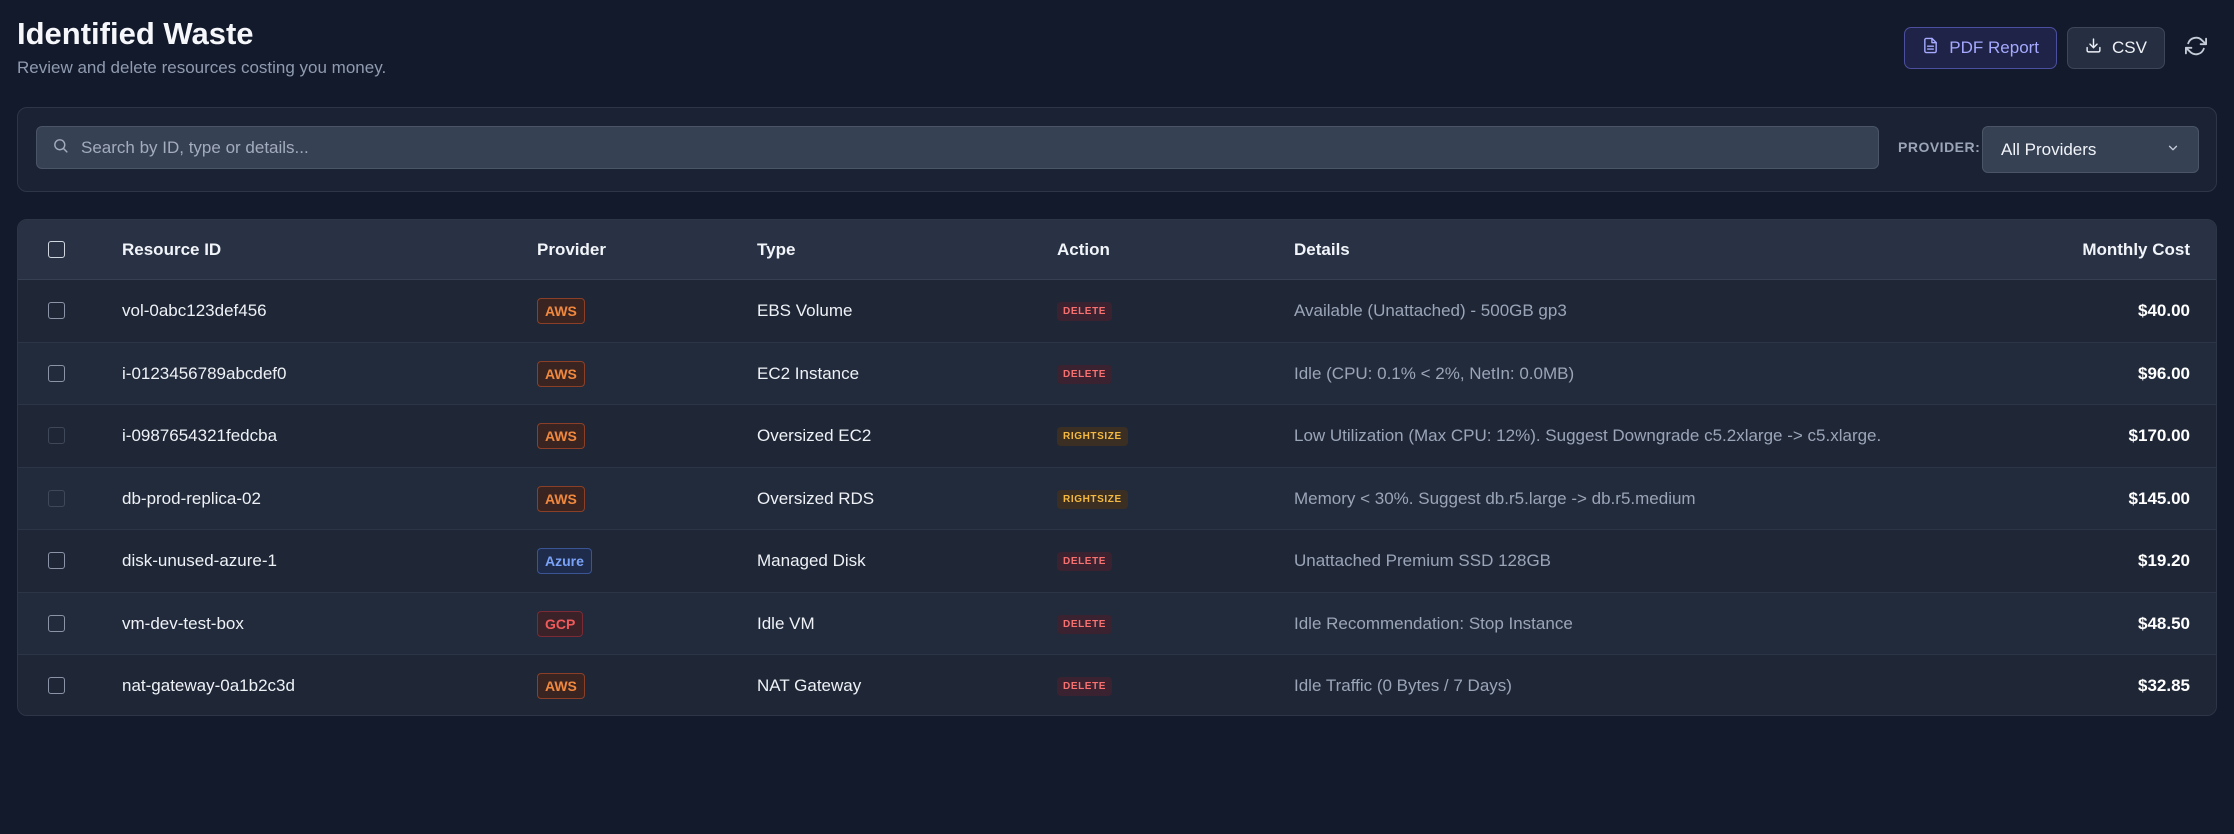 This screenshot has width=2234, height=834. Describe the element at coordinates (2164, 373) in the screenshot. I see `monthly-cost-cell: $96.00` at that location.